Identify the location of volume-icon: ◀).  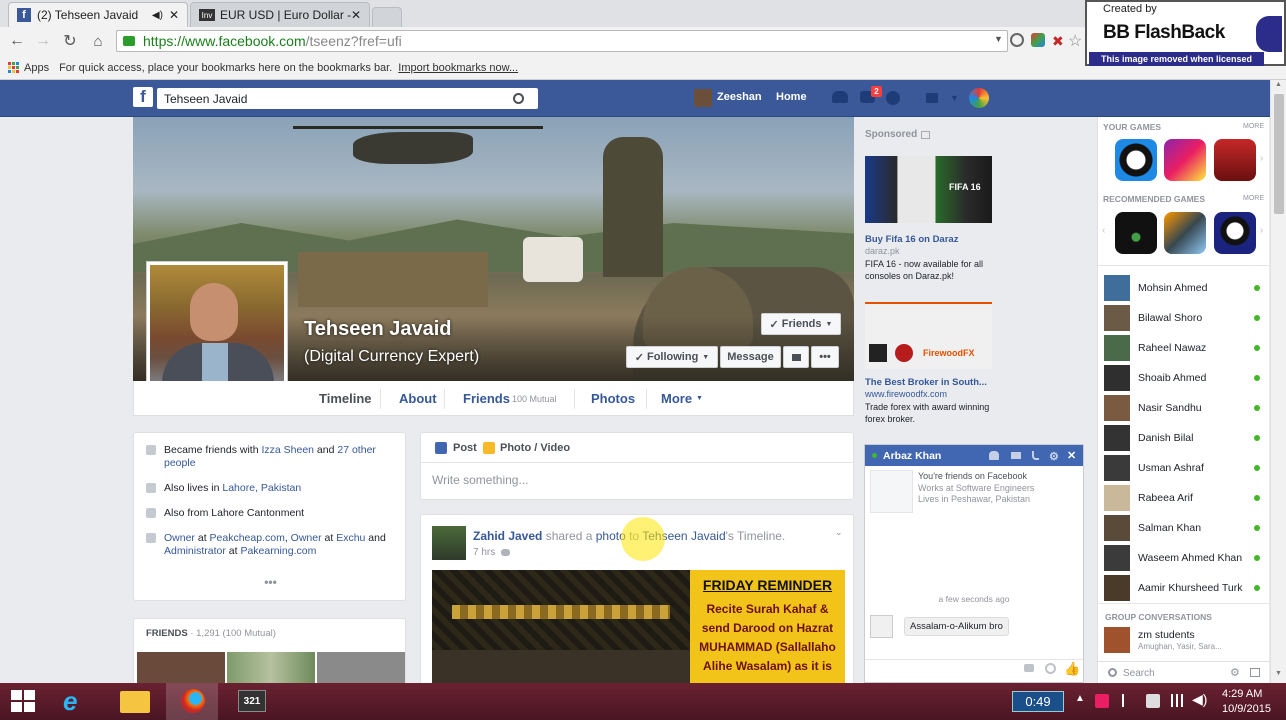
(1199, 699).